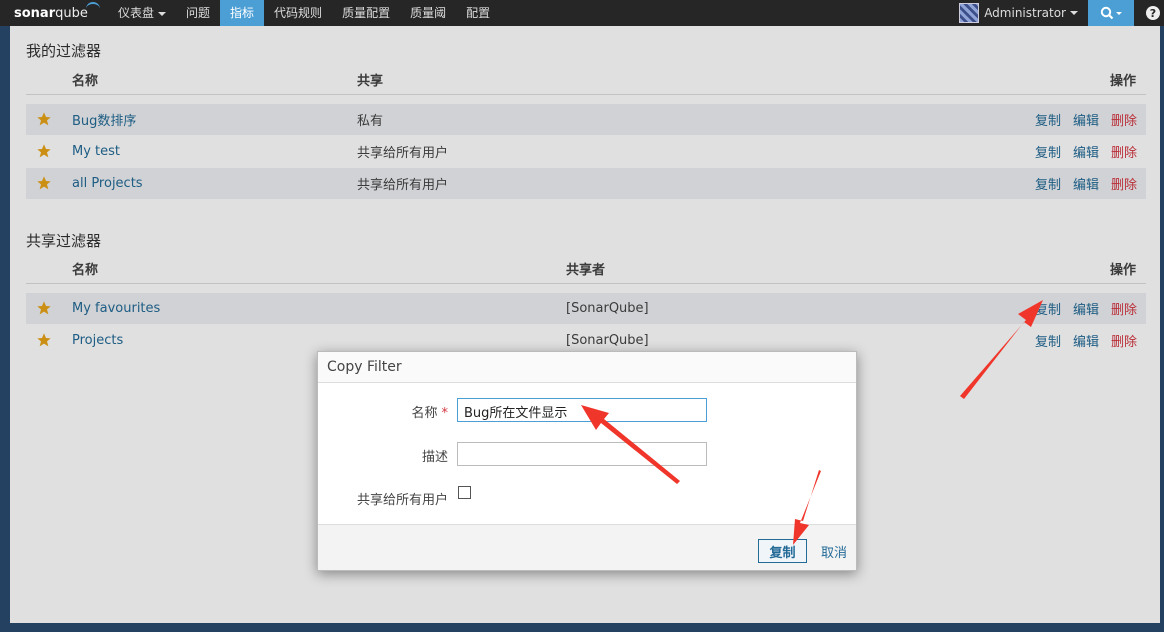 This screenshot has width=1164, height=632. Describe the element at coordinates (430, 413) in the screenshot. I see `name-label: 名称 *` at that location.